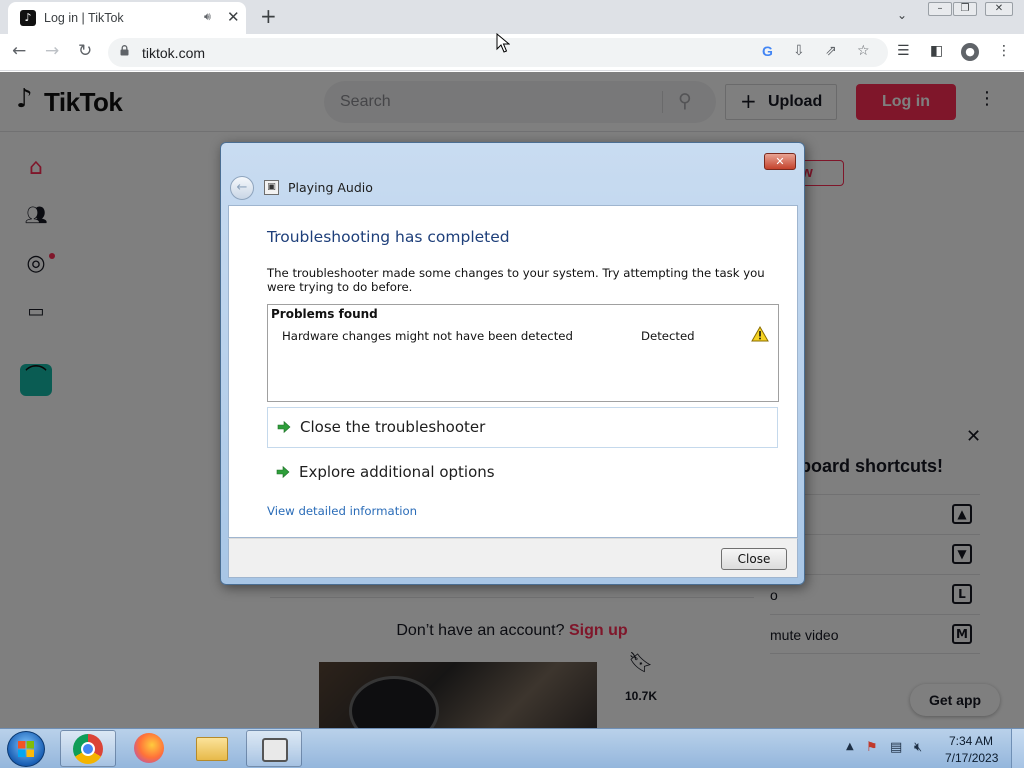 The image size is (1024, 768). What do you see at coordinates (965, 9) in the screenshot?
I see `restore-icon: ❐` at bounding box center [965, 9].